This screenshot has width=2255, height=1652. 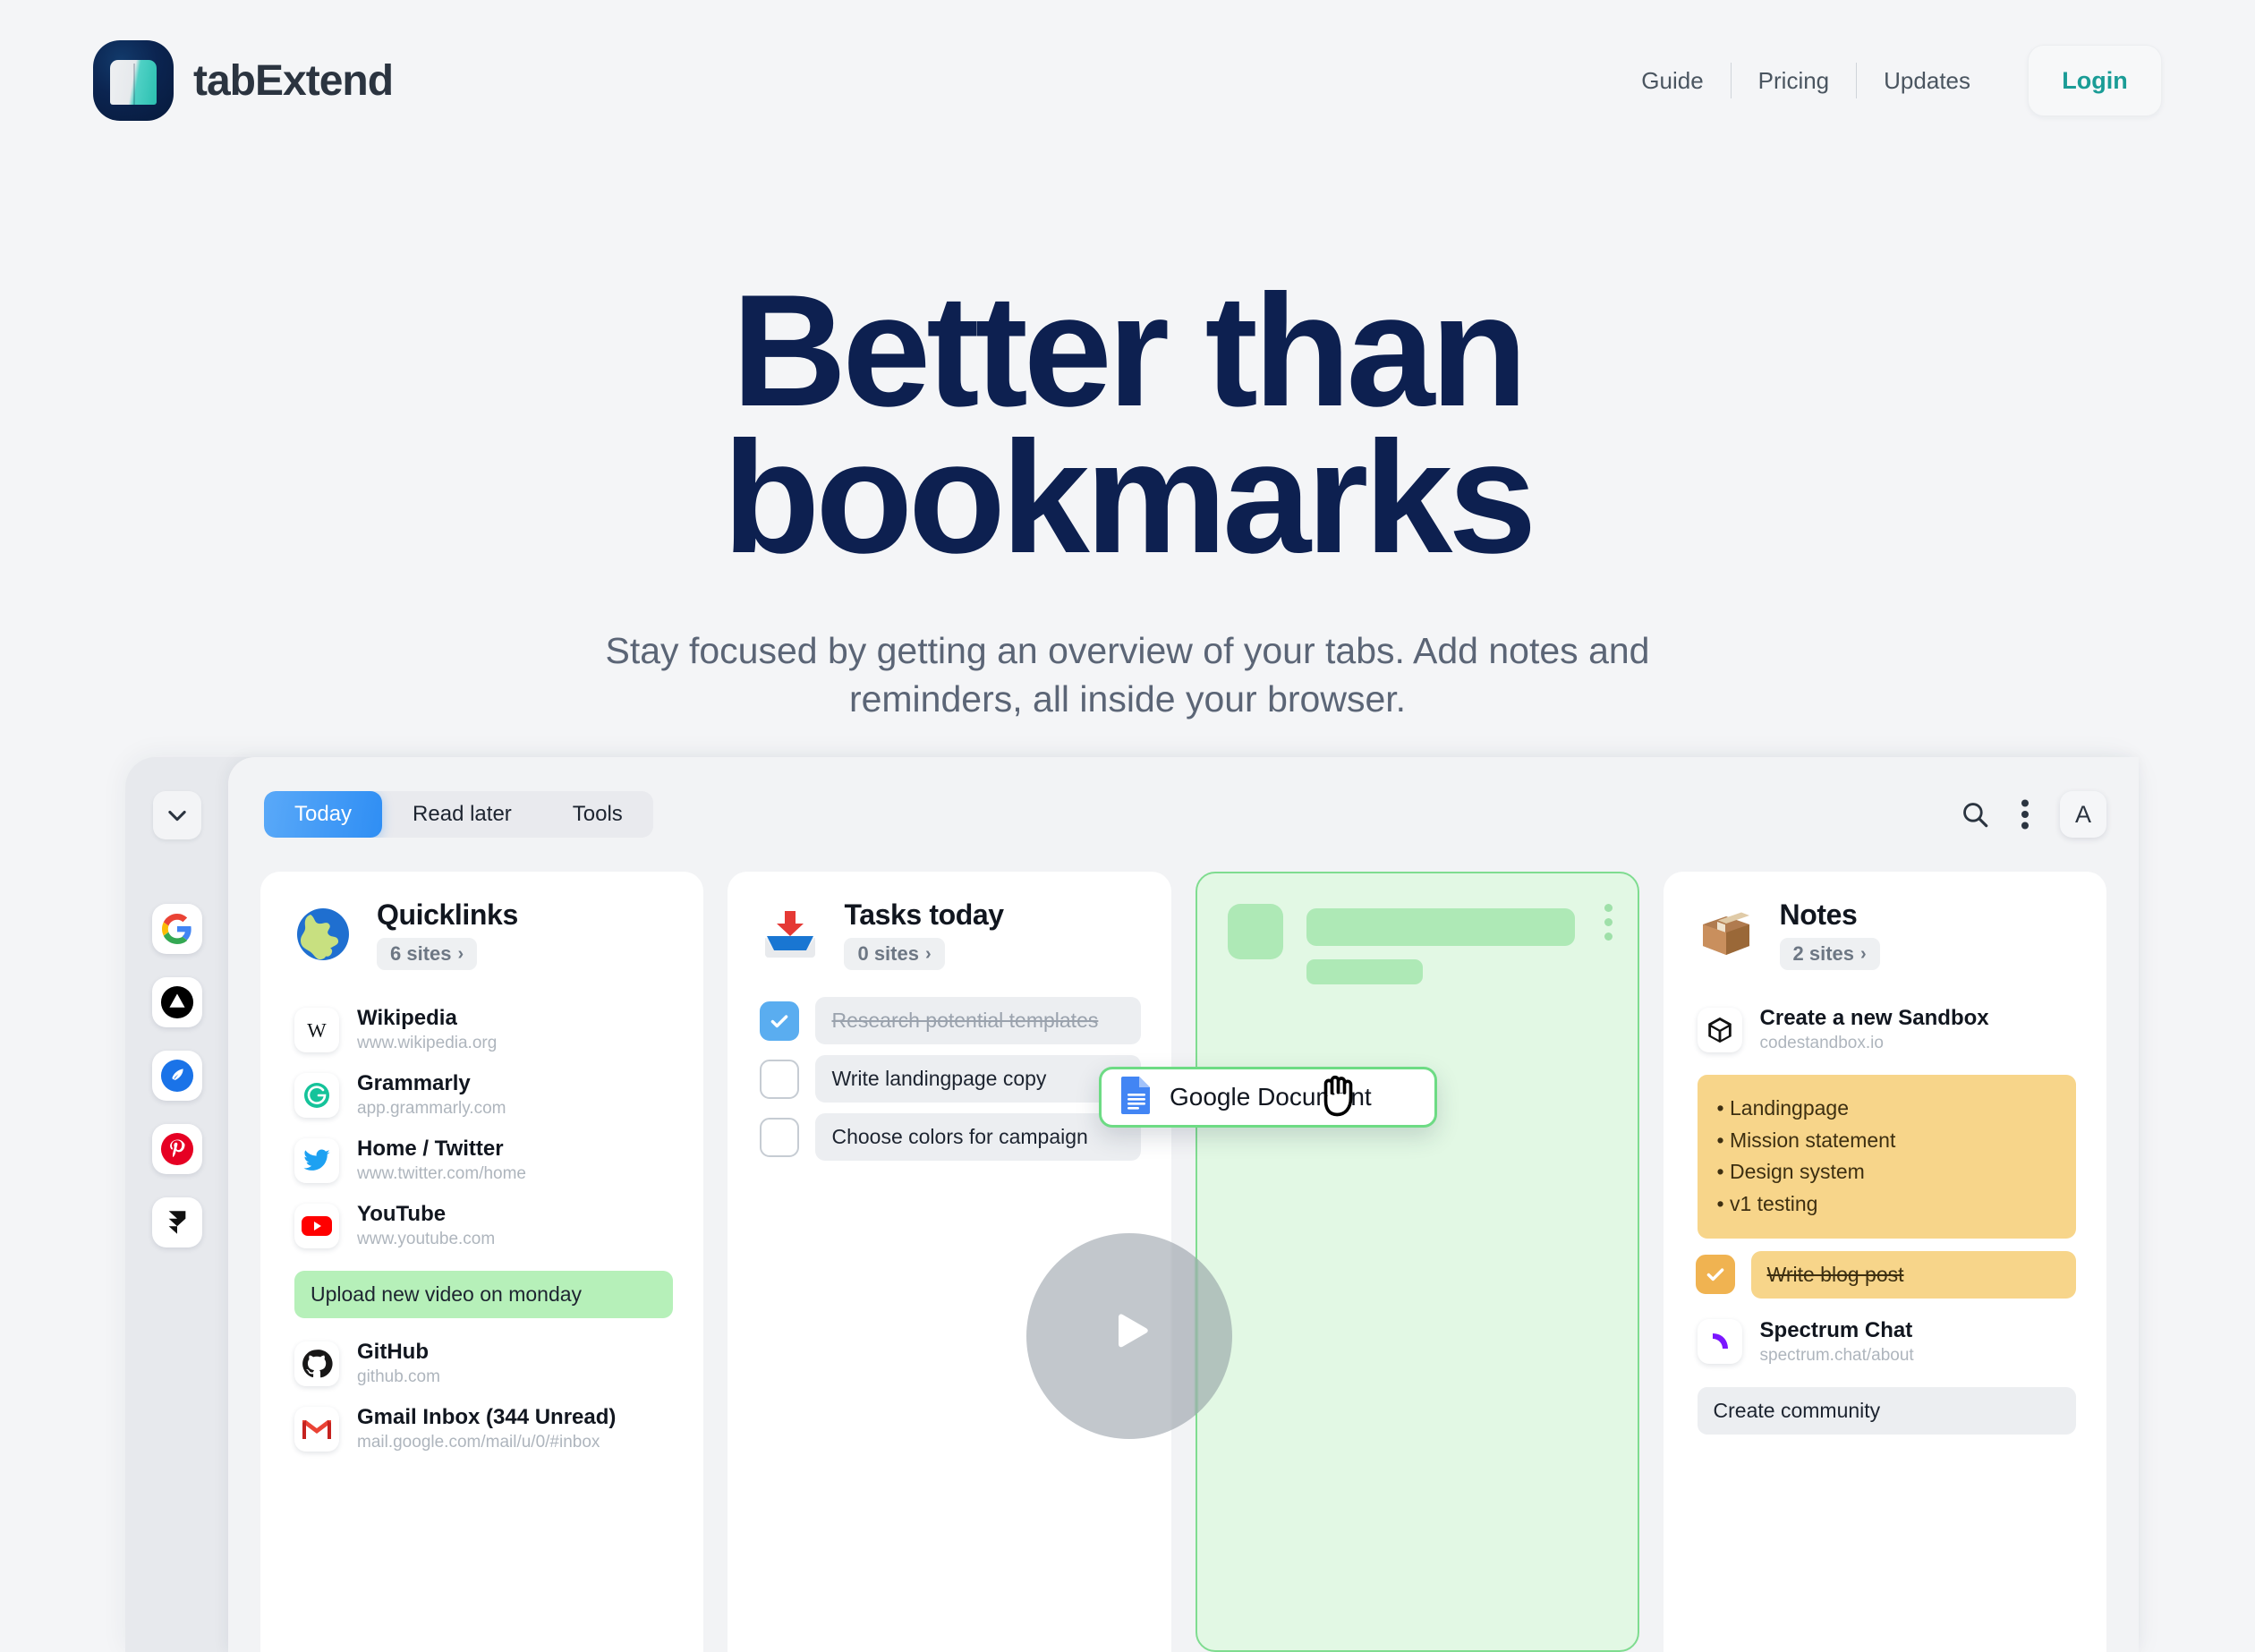 I want to click on play-icon, so click(x=1133, y=1331).